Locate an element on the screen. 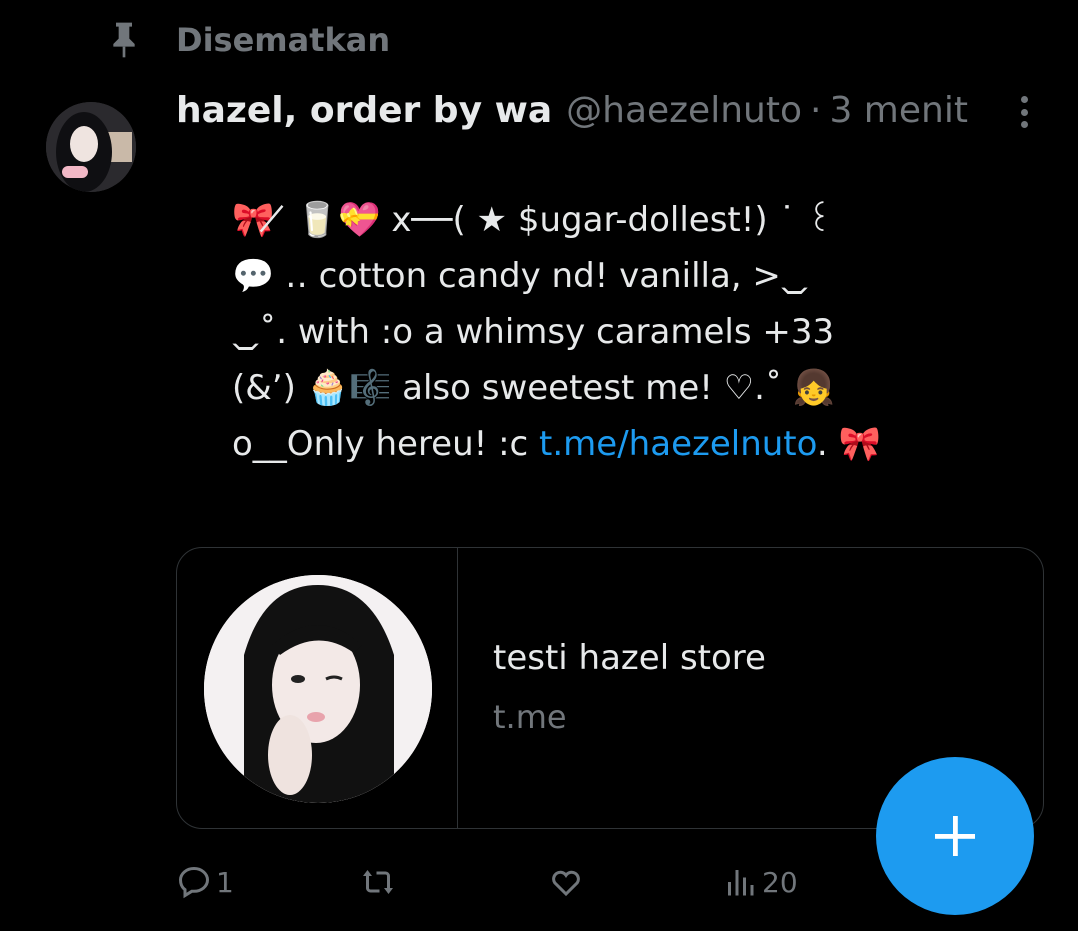  tweet-line: (&’) 🧁🎼 also sweetest me! ♡.˚ 👧 is located at coordinates (534, 388).